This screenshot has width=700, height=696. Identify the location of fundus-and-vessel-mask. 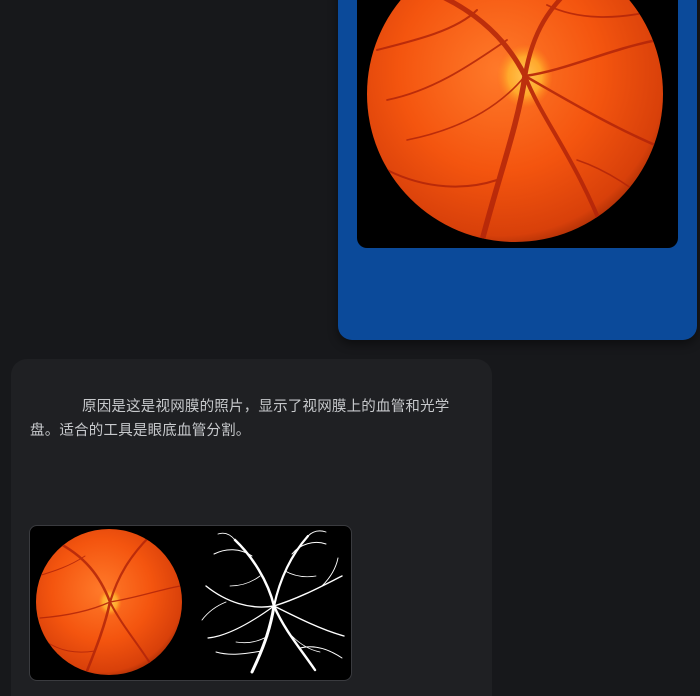
(190, 602).